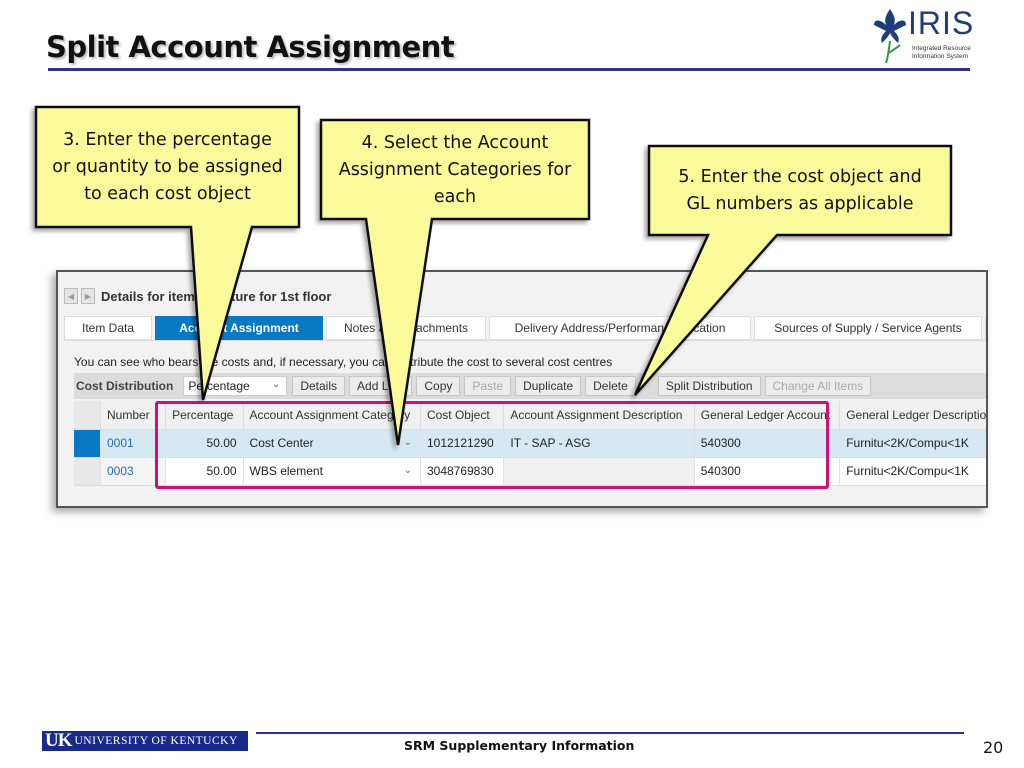 The width and height of the screenshot is (1024, 768). Describe the element at coordinates (940, 56) in the screenshot. I see `iris-subtitle-line2: Information System` at that location.